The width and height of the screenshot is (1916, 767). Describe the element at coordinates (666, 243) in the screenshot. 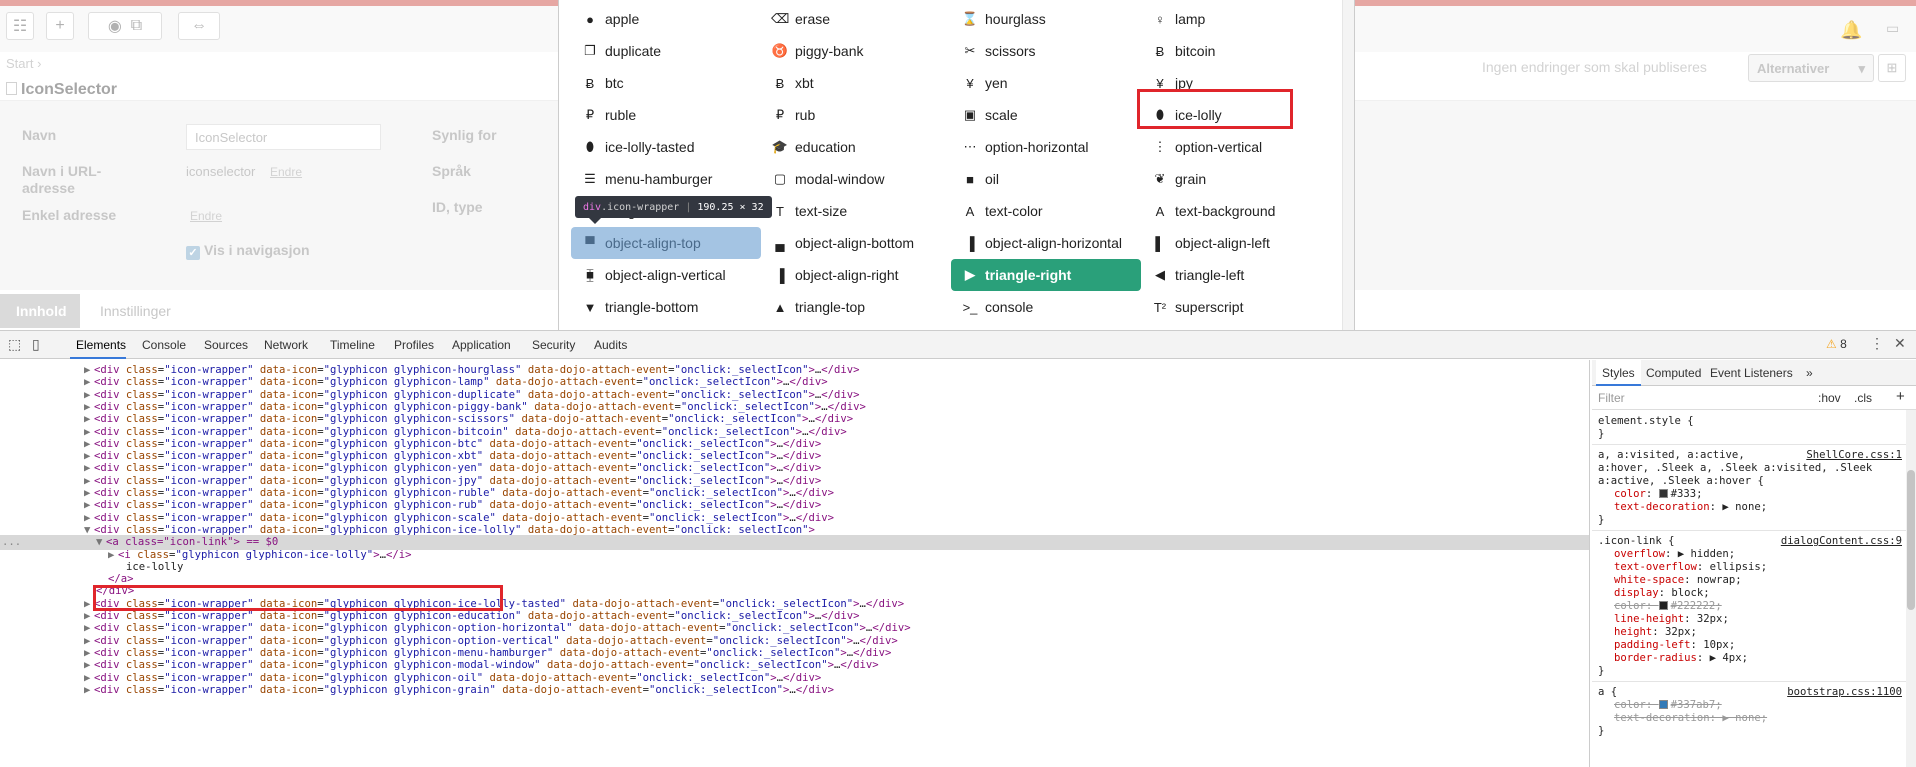

I see `icon-wrapper-object-align-top: ▀ object-align-top` at that location.